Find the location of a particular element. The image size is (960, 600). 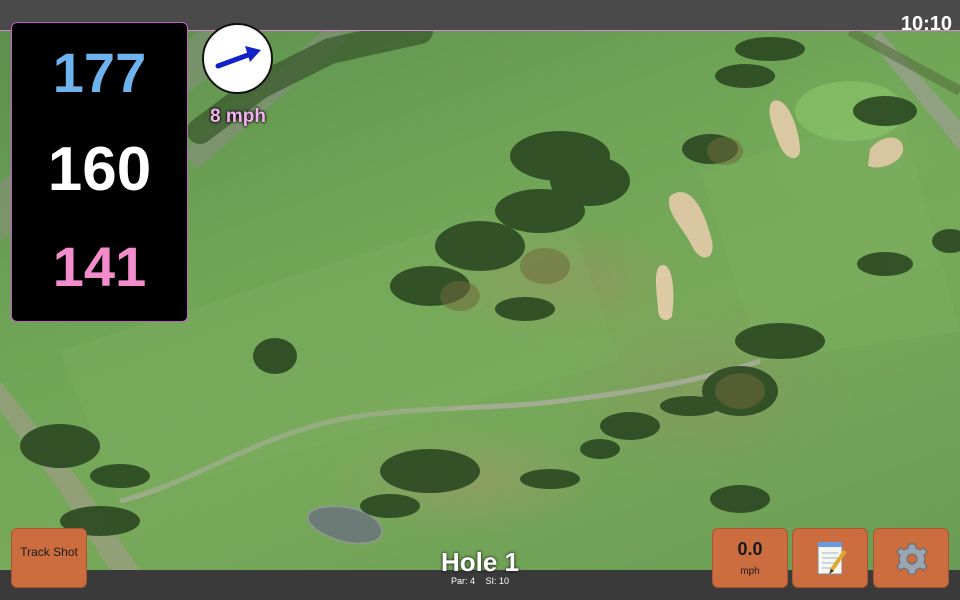

arrow-right-icon is located at coordinates (238, 57).